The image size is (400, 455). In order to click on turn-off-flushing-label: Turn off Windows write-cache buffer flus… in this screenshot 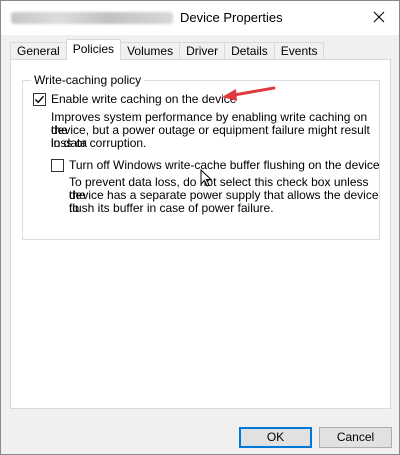, I will do `click(224, 165)`.